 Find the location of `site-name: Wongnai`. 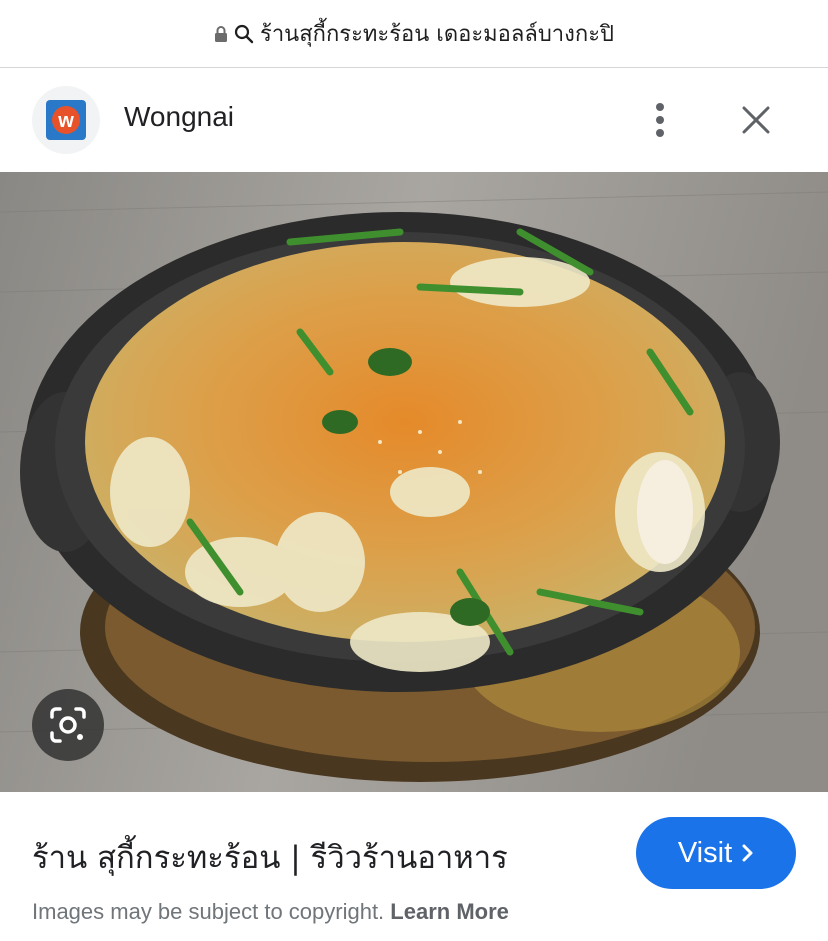

site-name: Wongnai is located at coordinates (179, 117).